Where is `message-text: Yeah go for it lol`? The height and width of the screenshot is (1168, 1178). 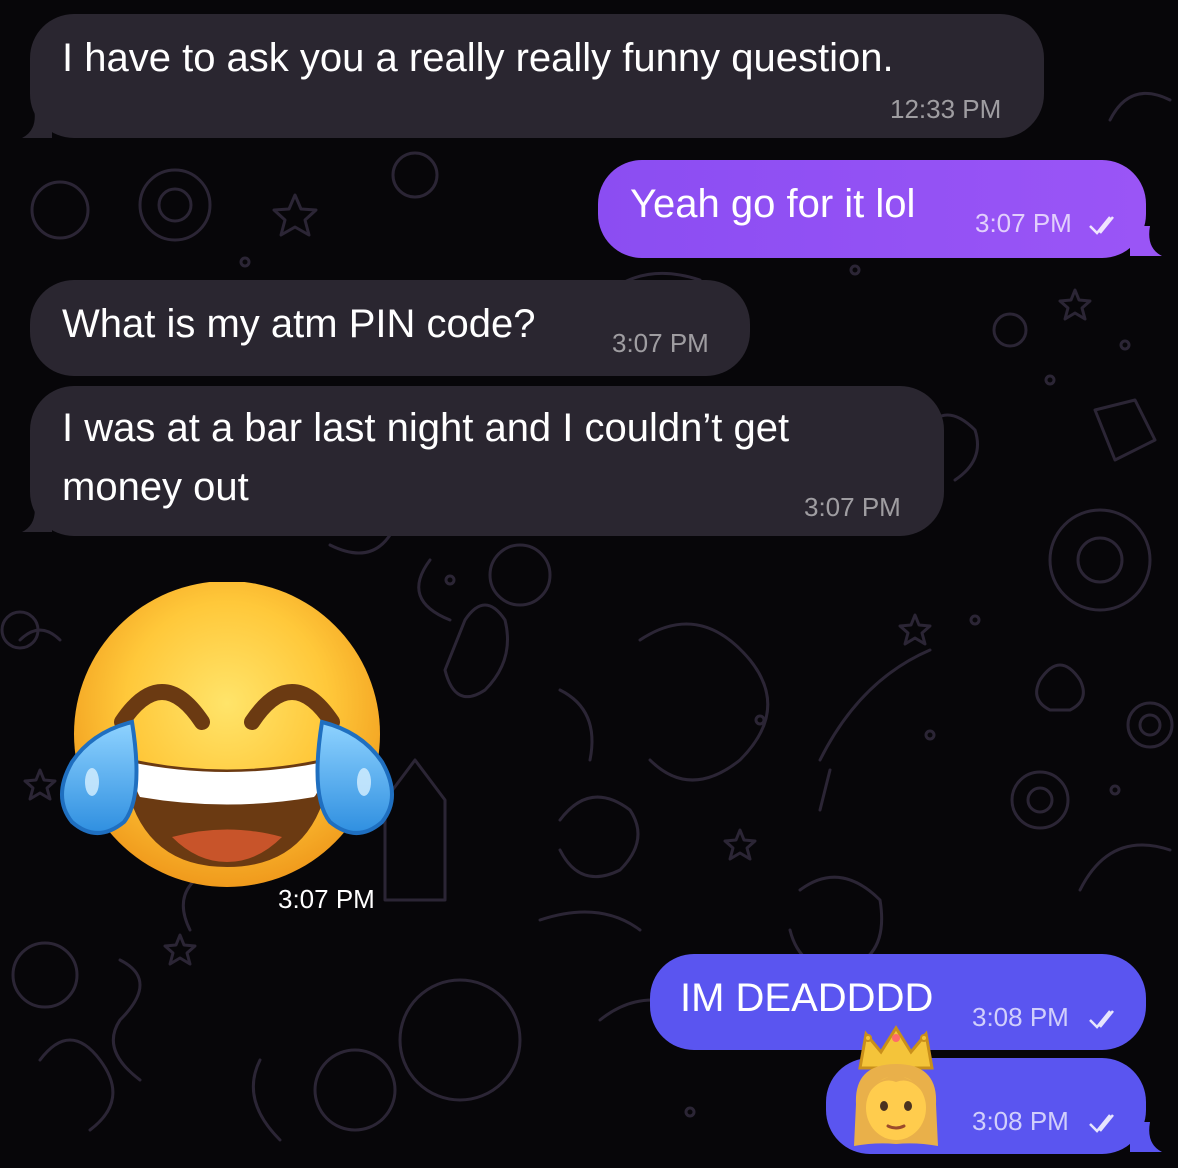 message-text: Yeah go for it lol is located at coordinates (773, 204).